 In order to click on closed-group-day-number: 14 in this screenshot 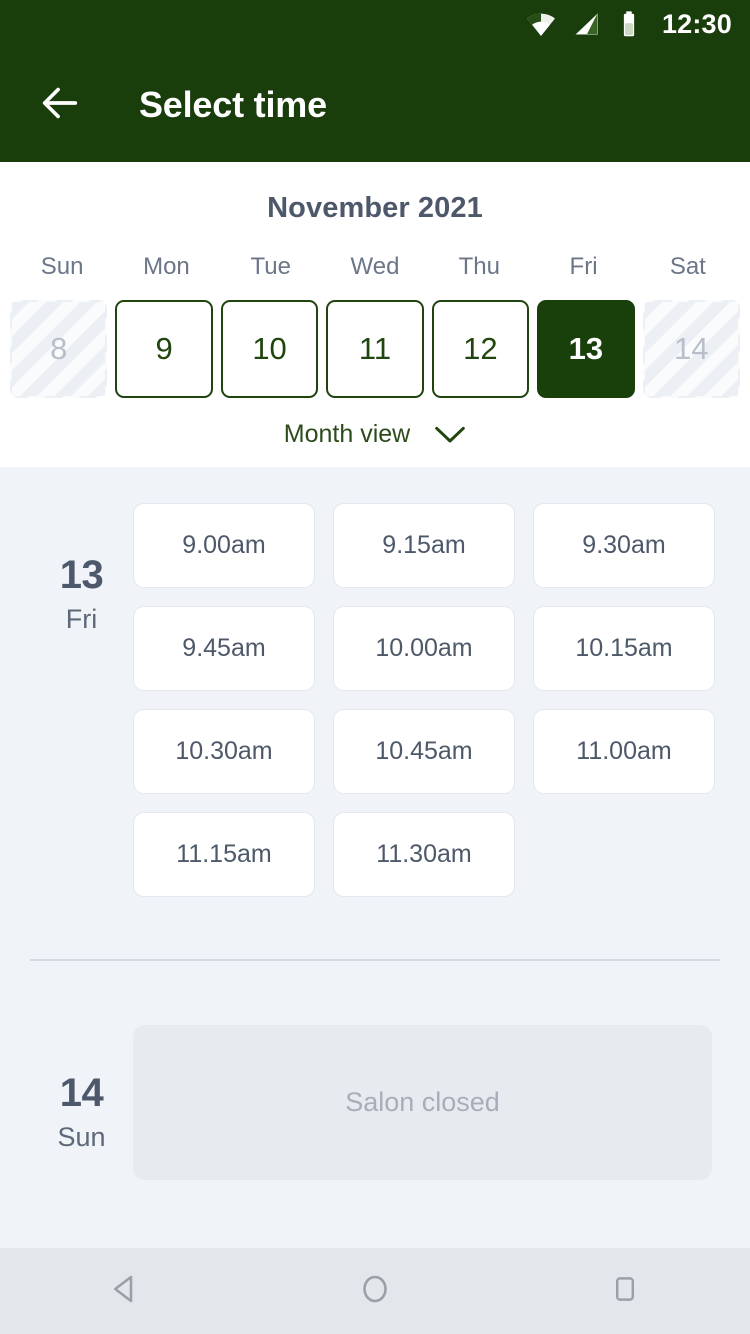, I will do `click(81, 1093)`.